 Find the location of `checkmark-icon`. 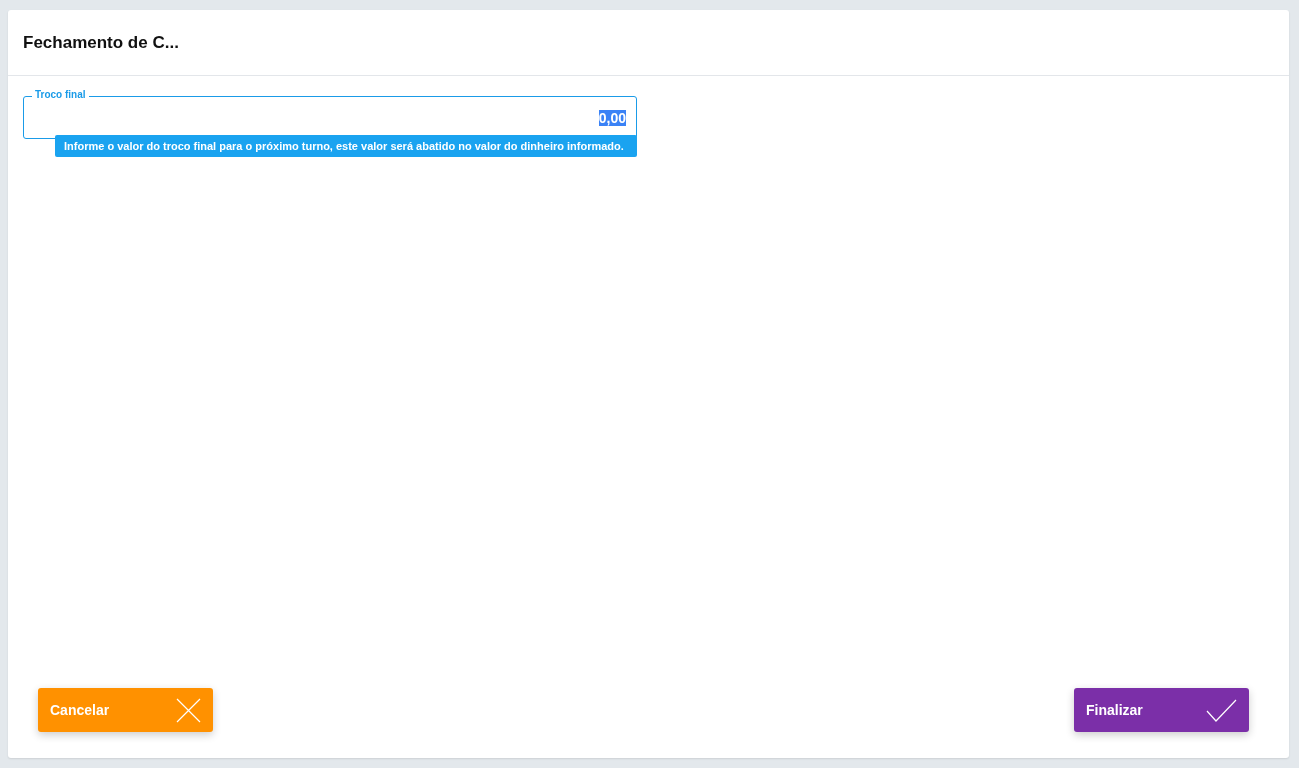

checkmark-icon is located at coordinates (1221, 710).